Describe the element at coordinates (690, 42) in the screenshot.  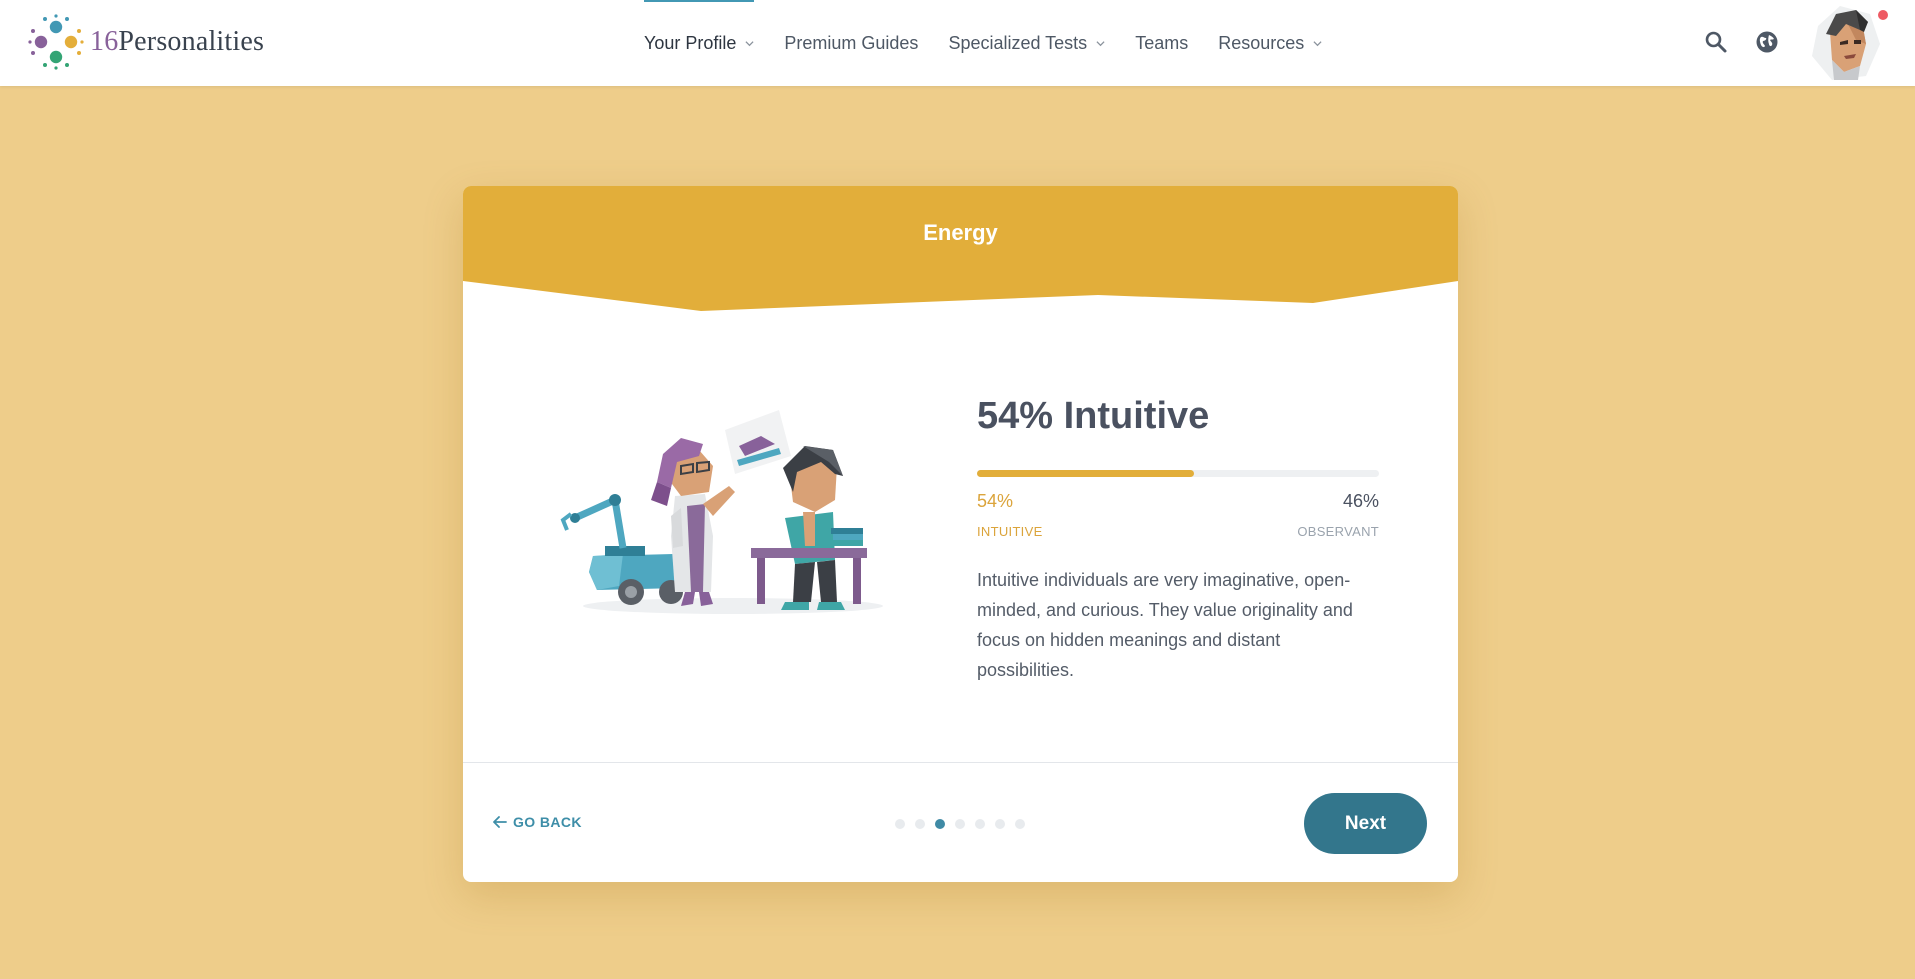
I see `nav-your-profile-label: Your Profile` at that location.